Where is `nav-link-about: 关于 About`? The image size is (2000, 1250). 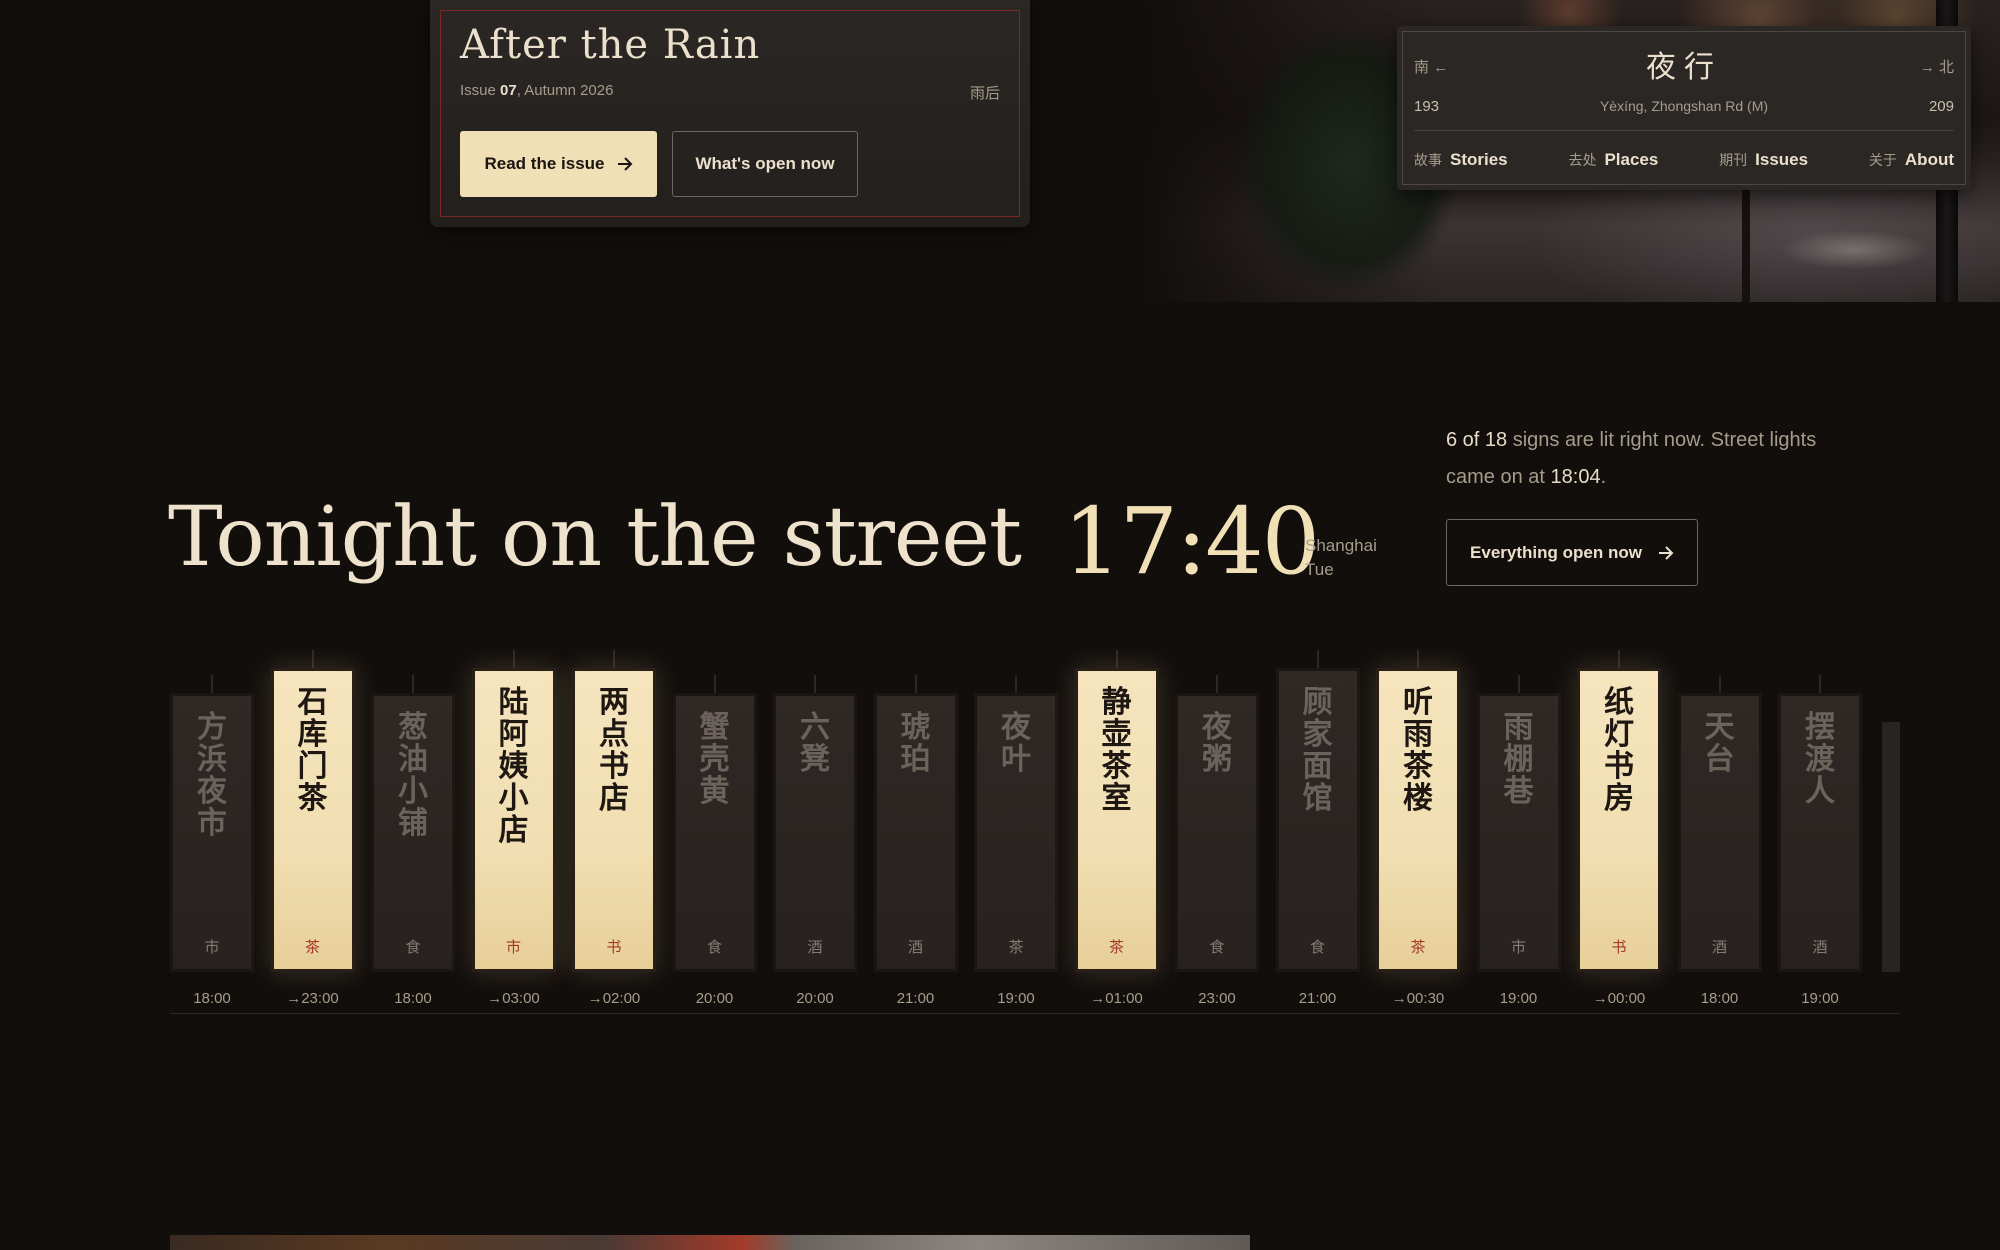
nav-link-about: 关于 About is located at coordinates (1911, 160).